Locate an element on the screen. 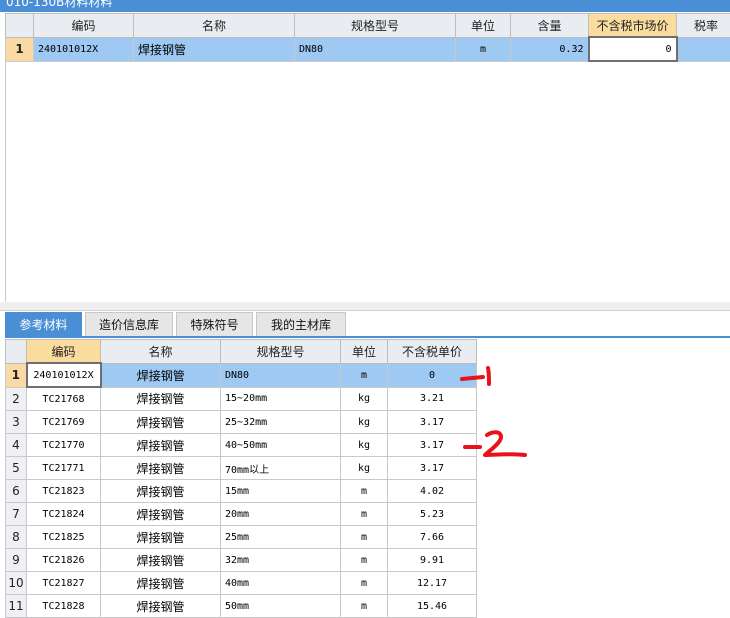  cell-spec: 15mm is located at coordinates (281, 491).